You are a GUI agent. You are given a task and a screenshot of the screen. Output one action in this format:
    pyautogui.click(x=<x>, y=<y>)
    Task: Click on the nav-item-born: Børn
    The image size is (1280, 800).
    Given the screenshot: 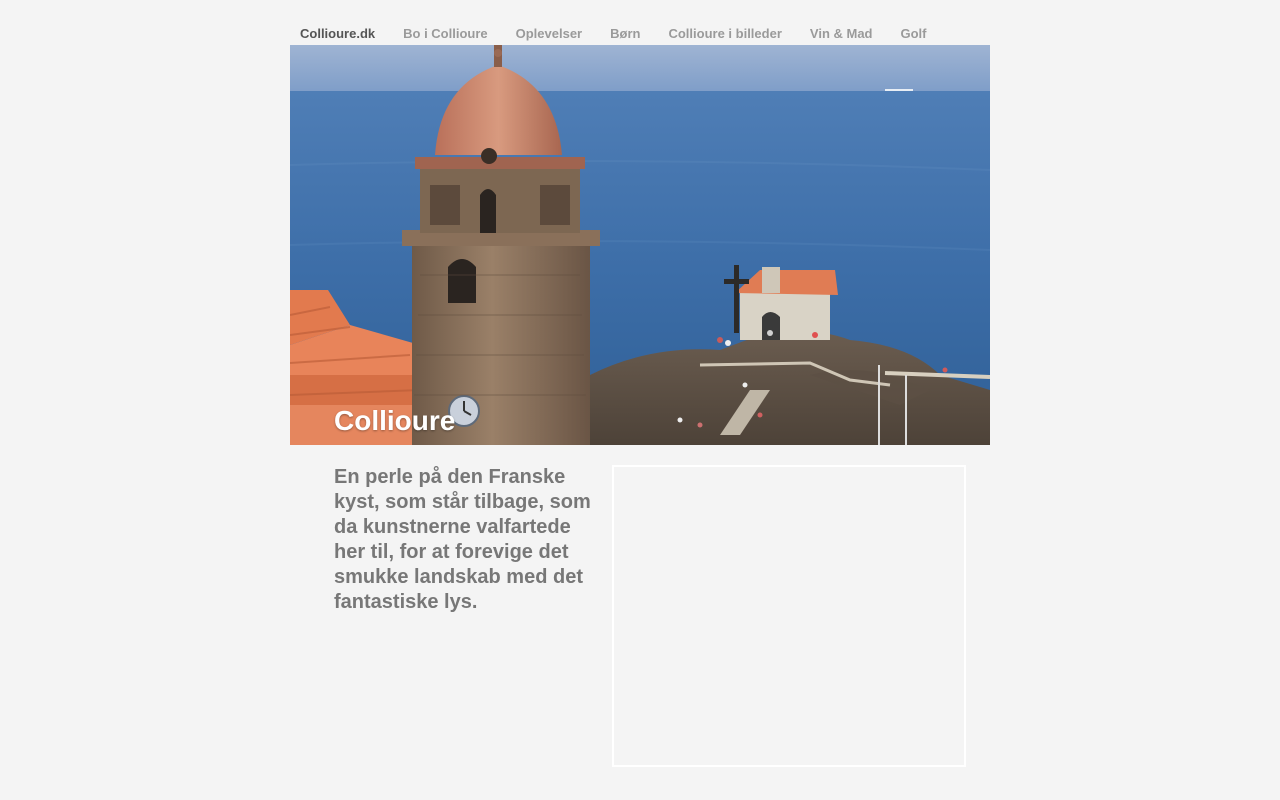 What is the action you would take?
    pyautogui.click(x=625, y=33)
    